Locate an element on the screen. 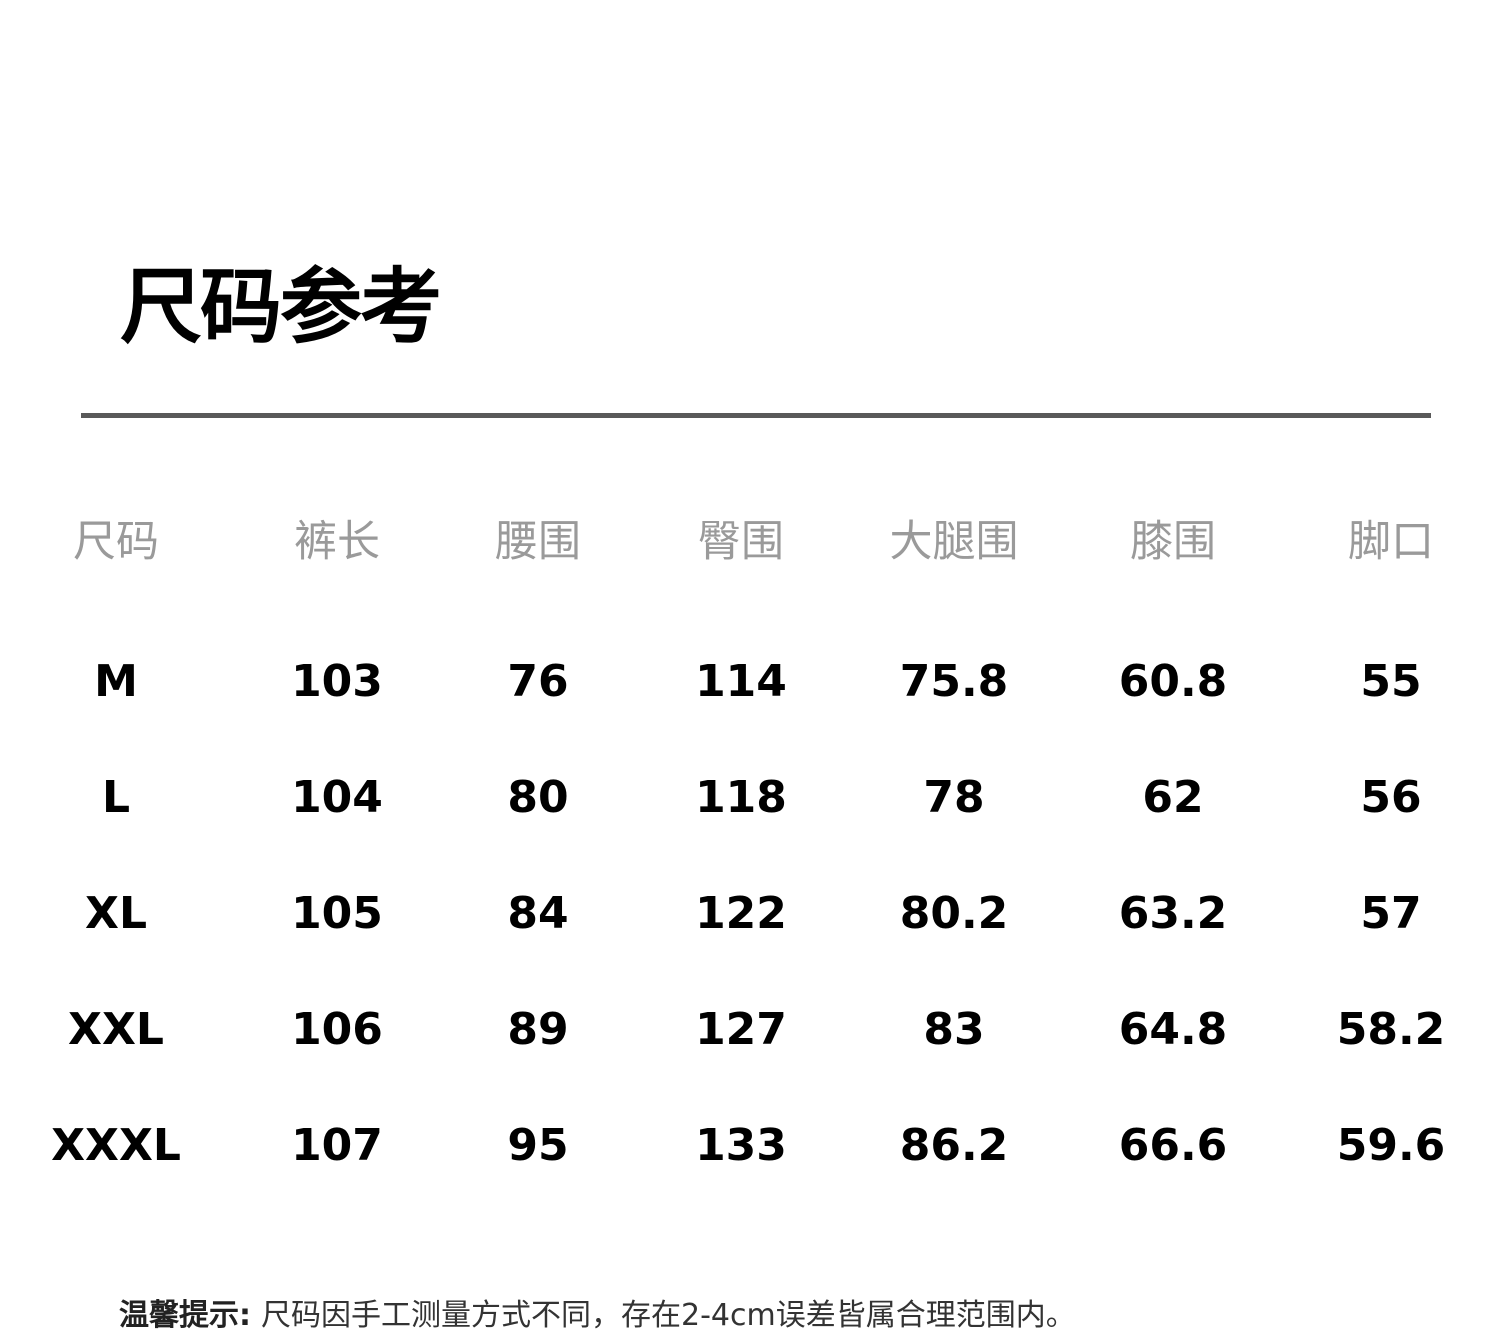 The height and width of the screenshot is (1337, 1500). table-cell: 104 is located at coordinates (337, 797).